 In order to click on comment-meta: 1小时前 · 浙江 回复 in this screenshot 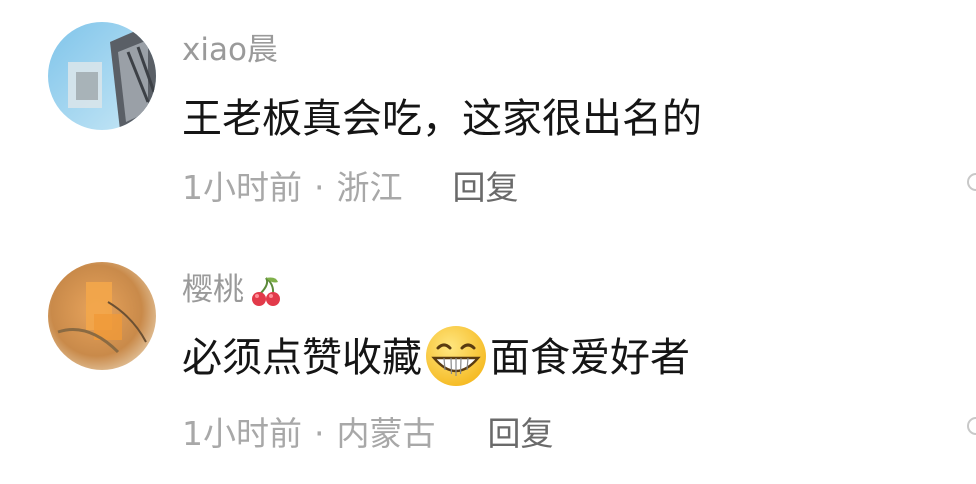, I will do `click(350, 188)`.